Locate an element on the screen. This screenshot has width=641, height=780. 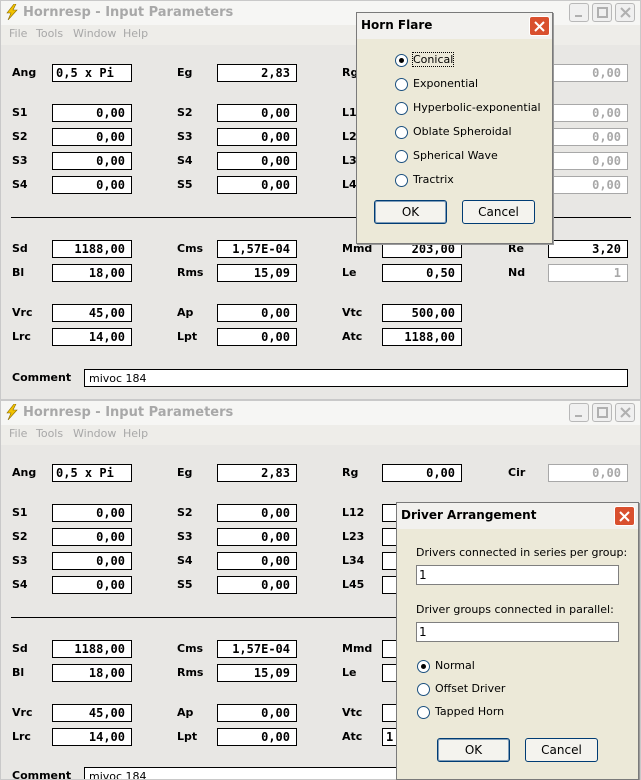
label-bl: Bl is located at coordinates (18, 672).